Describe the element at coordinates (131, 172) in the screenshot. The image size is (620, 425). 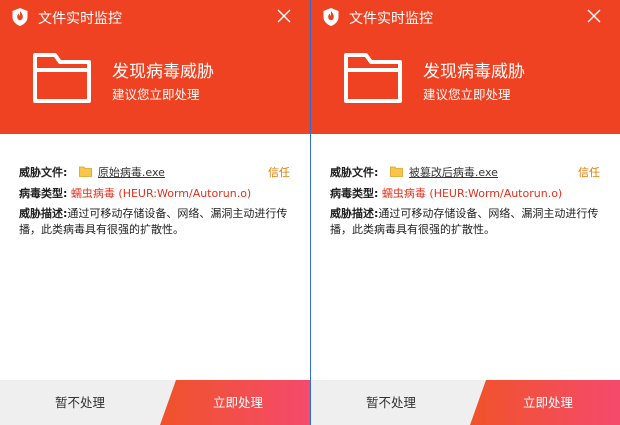
I see `threat-file-link: 原始病毒.exe` at that location.